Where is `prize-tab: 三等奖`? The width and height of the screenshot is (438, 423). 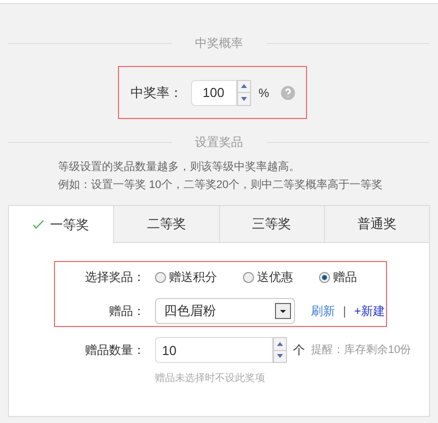
prize-tab: 三等奖 is located at coordinates (271, 224).